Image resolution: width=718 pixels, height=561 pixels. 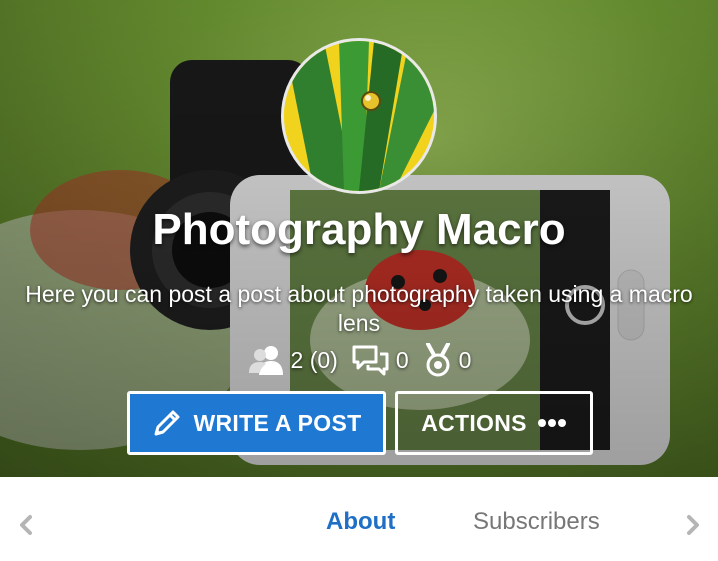 I want to click on group-avatar, so click(x=359, y=116).